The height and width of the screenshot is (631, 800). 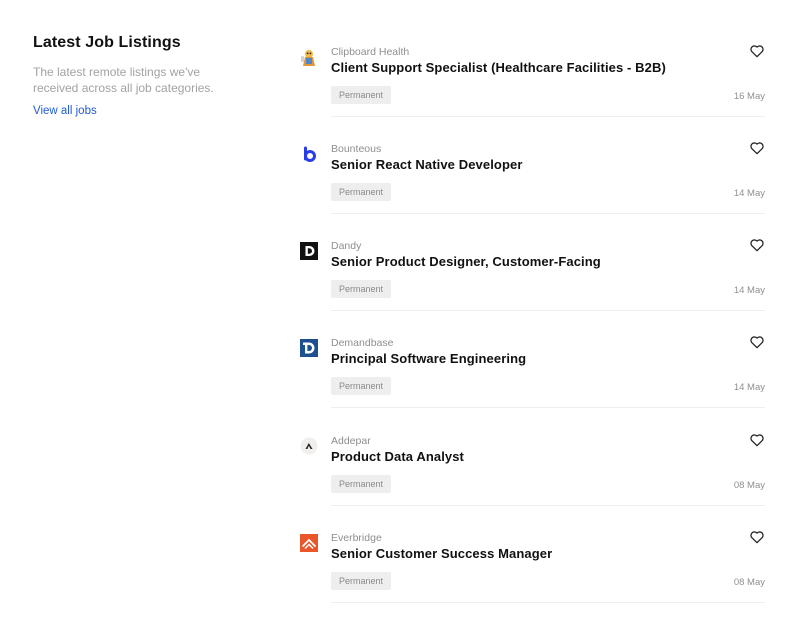 What do you see at coordinates (309, 251) in the screenshot?
I see `dandy-logo` at bounding box center [309, 251].